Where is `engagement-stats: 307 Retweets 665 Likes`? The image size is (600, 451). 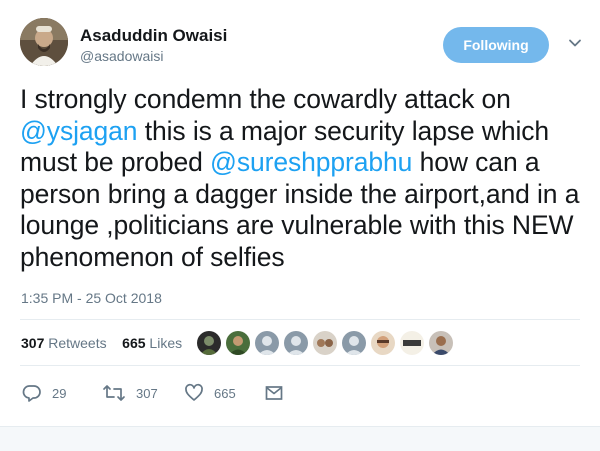 engagement-stats: 307 Retweets 665 Likes is located at coordinates (101, 343).